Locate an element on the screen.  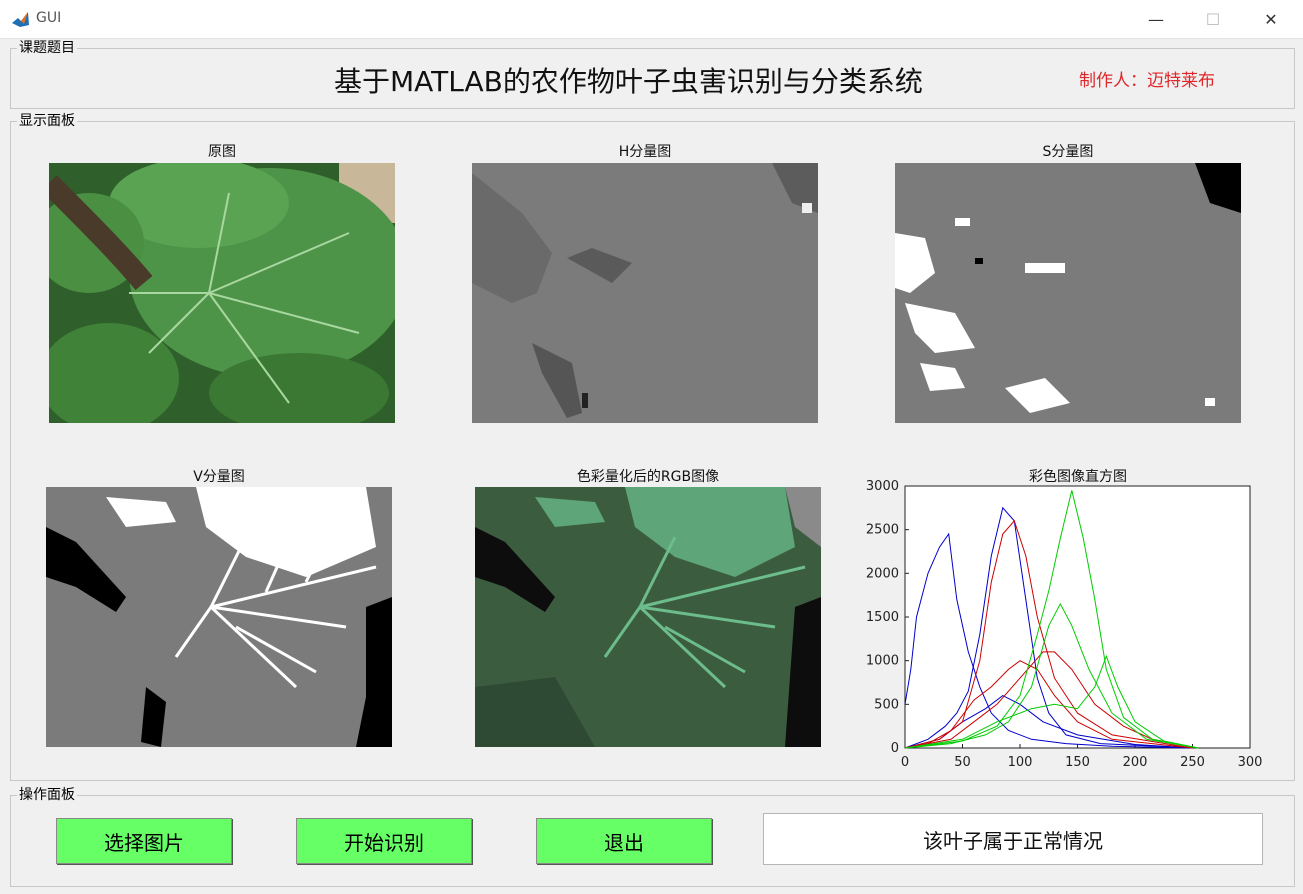
exit-button: 退出 is located at coordinates (624, 841).